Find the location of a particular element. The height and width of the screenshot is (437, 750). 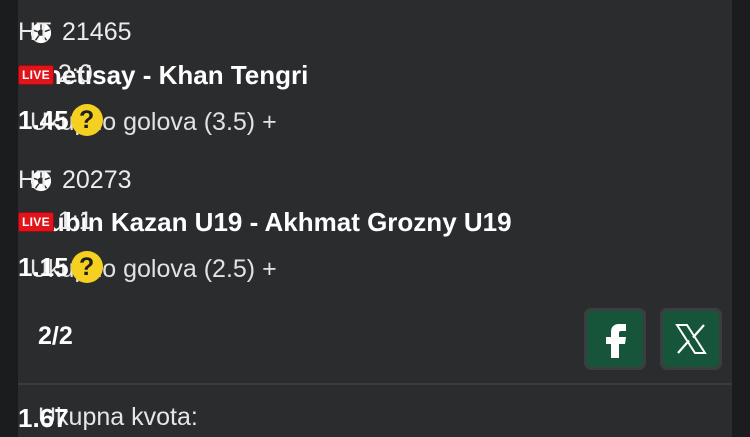

live-score: LIVE 2:0 is located at coordinates (366, 74).